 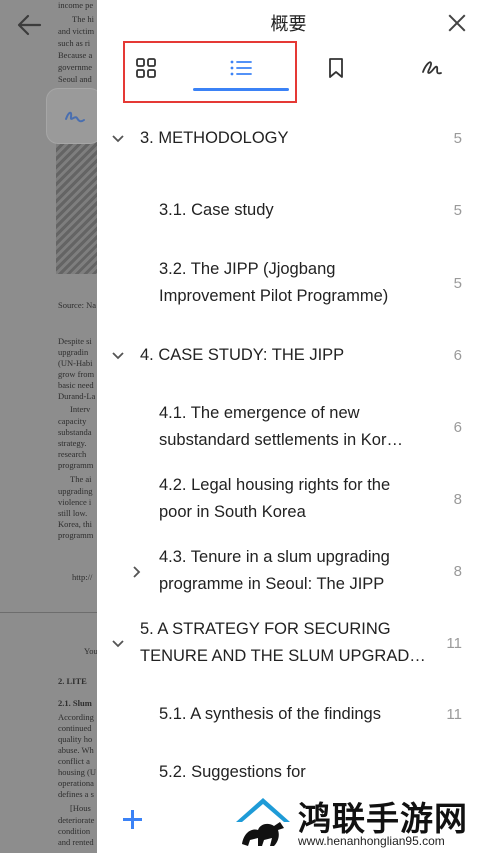 I want to click on outline-item-label: 4. CASE STUDY: THE JIPP, so click(x=242, y=355).